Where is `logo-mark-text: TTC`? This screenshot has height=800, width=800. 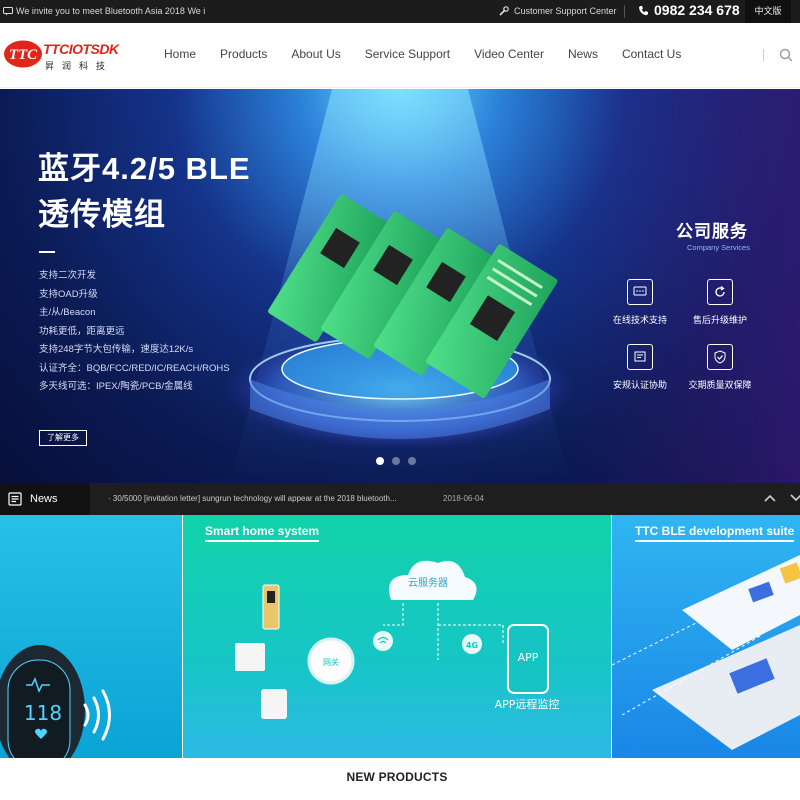 logo-mark-text: TTC is located at coordinates (23, 55).